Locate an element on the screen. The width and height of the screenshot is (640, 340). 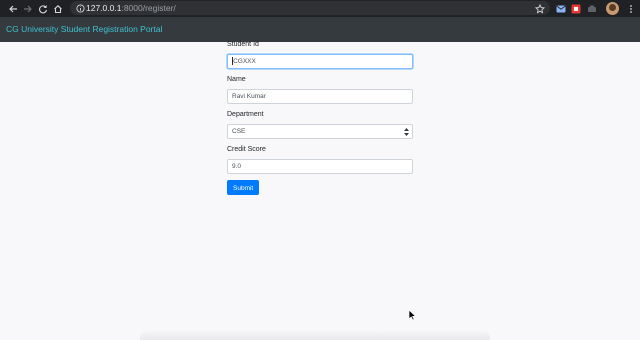
browser-toolbar: 127.0.0.1:8000/register/ is located at coordinates (320, 8).